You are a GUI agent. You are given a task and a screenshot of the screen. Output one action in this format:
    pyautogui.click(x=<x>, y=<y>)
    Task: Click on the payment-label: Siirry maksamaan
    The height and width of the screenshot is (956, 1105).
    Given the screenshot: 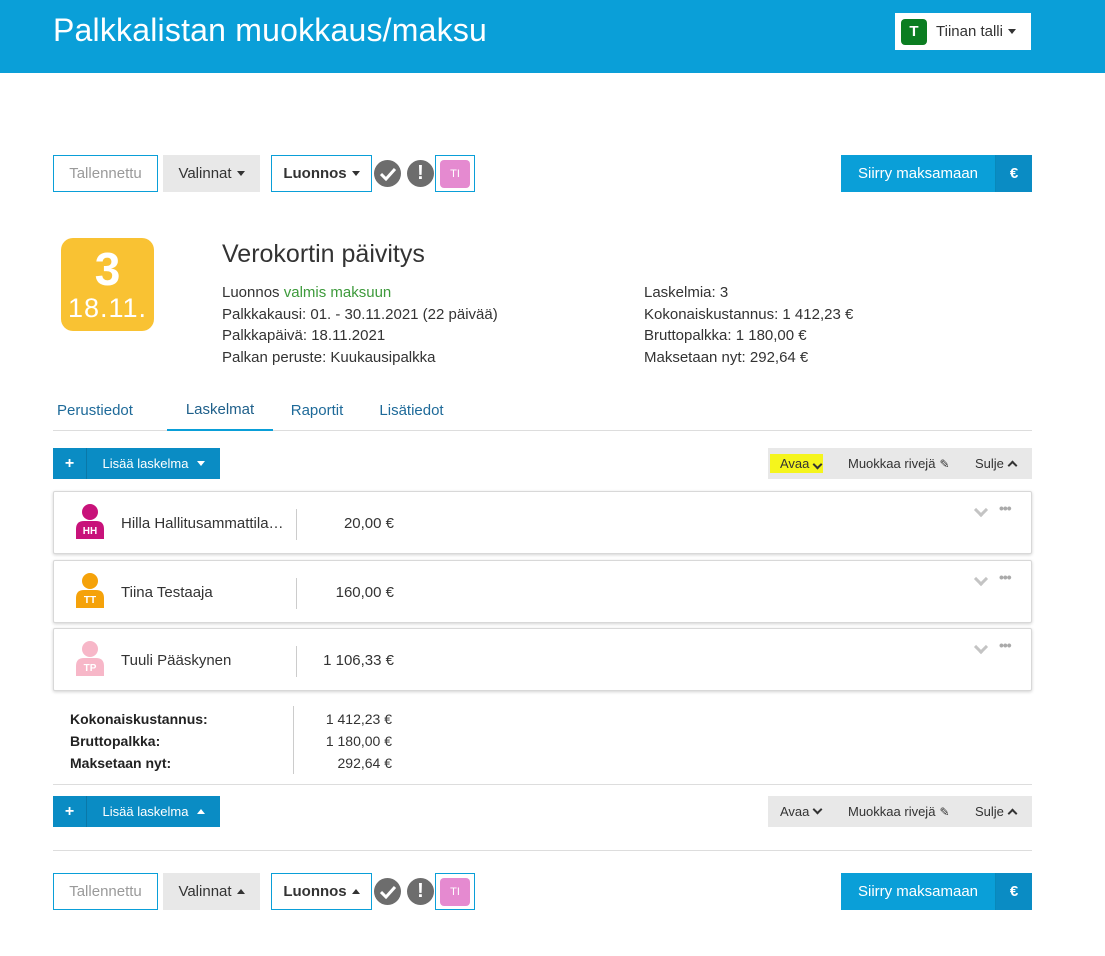 What is the action you would take?
    pyautogui.click(x=918, y=891)
    